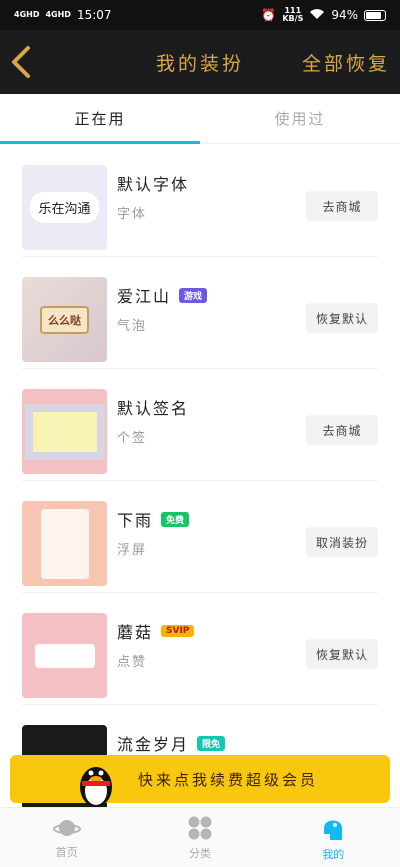 The height and width of the screenshot is (867, 400). What do you see at coordinates (100, 119) in the screenshot?
I see `tab-in-use: 正在用` at bounding box center [100, 119].